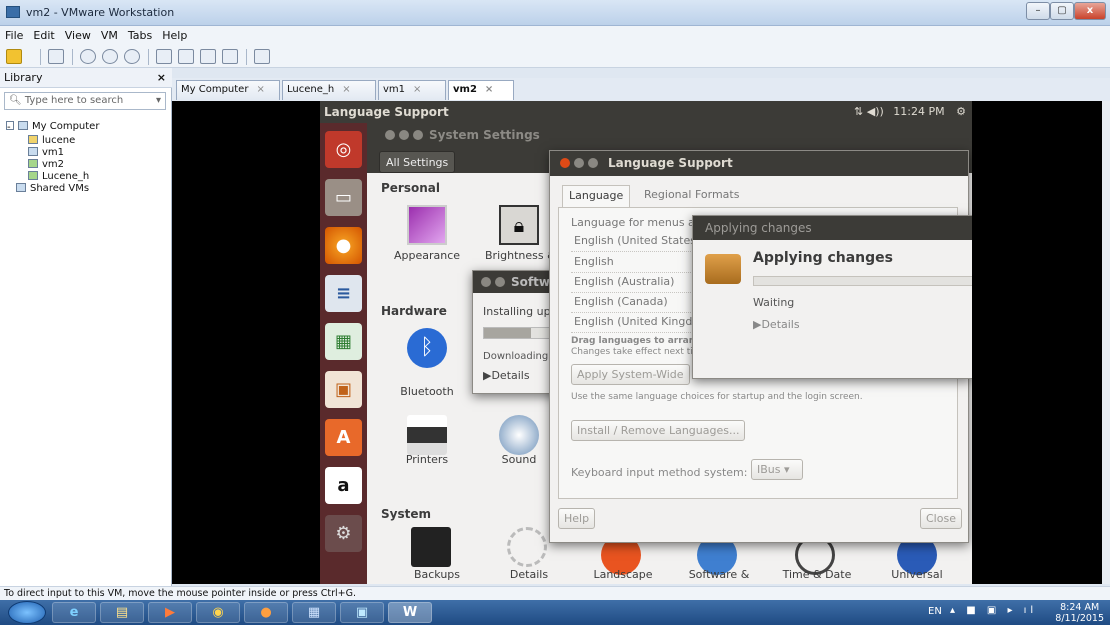  I want to click on time-date-label: Time & Date, so click(817, 574).